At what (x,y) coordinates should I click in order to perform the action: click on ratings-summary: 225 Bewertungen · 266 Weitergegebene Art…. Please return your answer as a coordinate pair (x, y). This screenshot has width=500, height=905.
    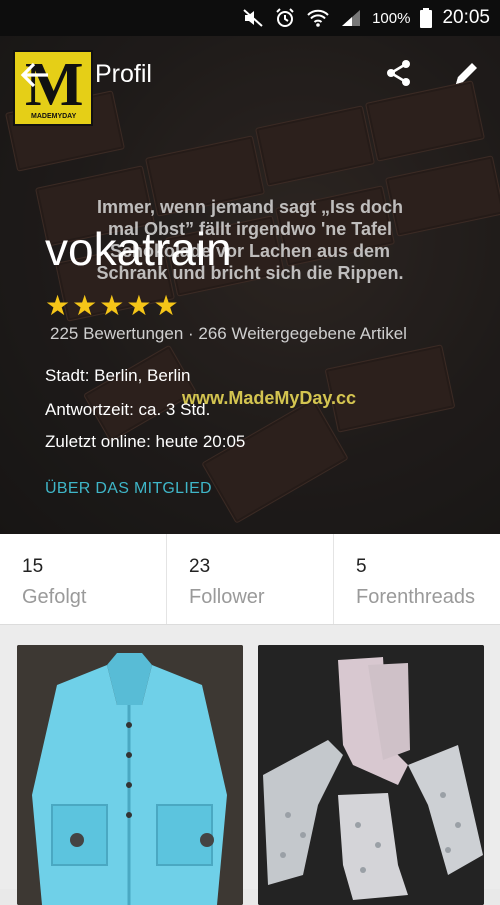
    Looking at the image, I should click on (228, 334).